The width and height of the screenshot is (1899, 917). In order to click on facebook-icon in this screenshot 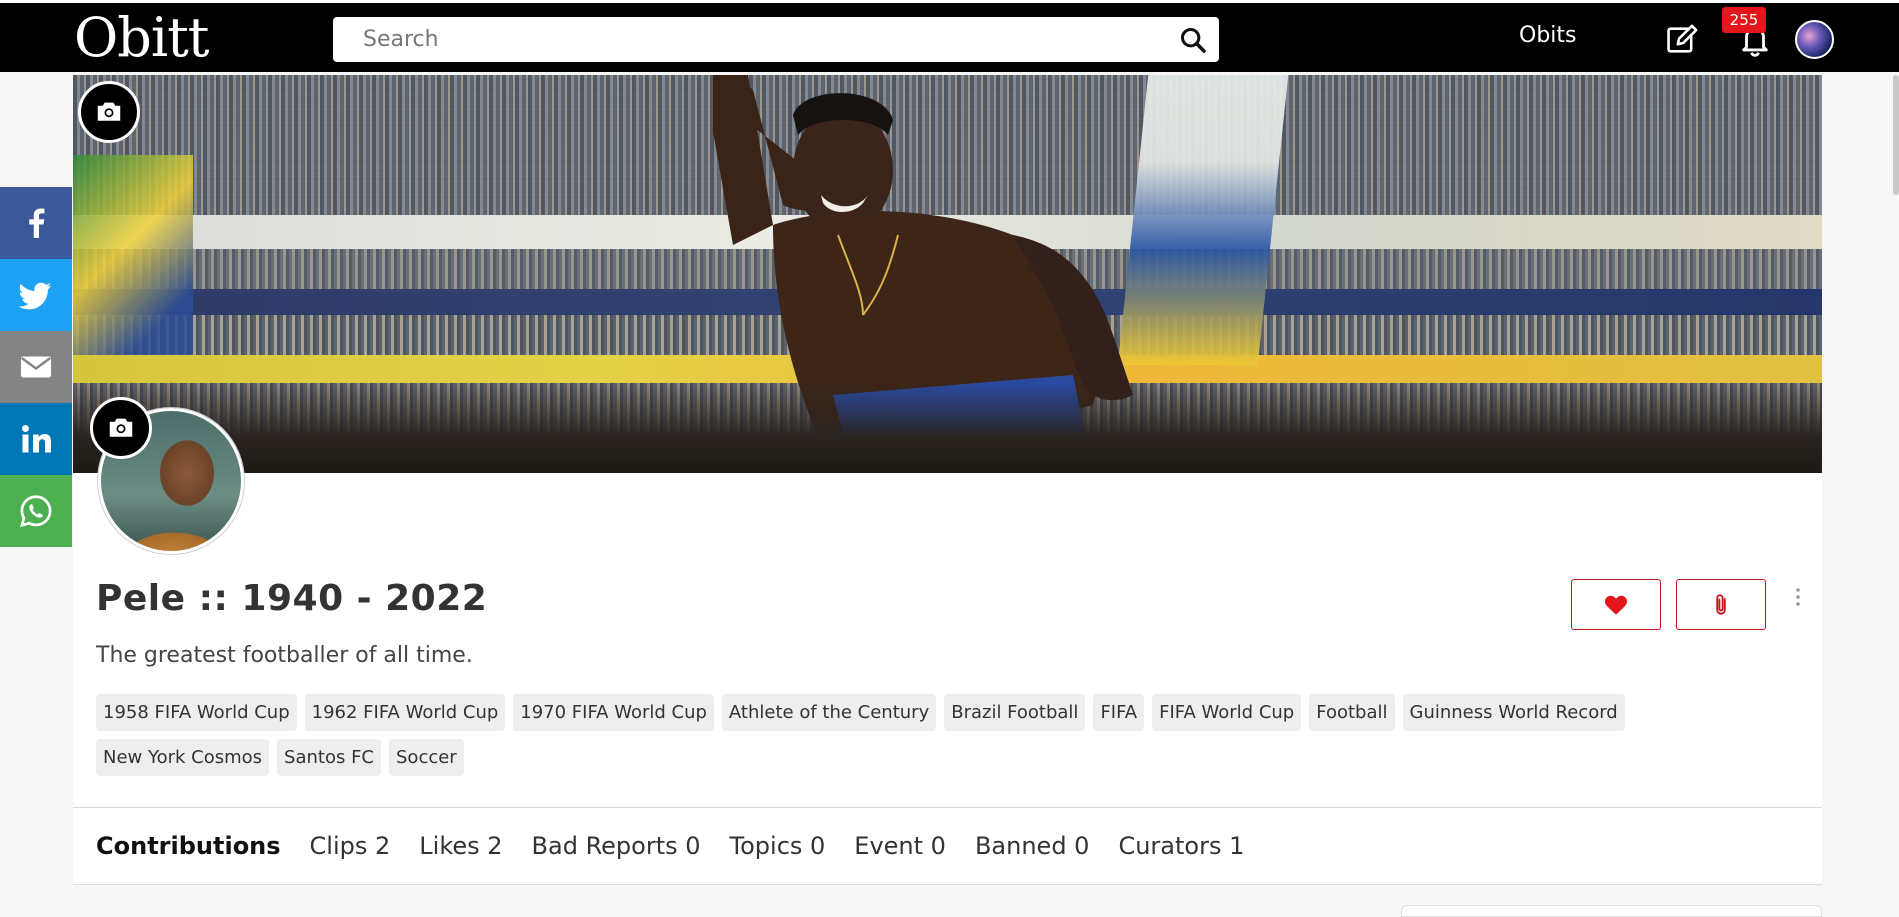, I will do `click(37, 223)`.